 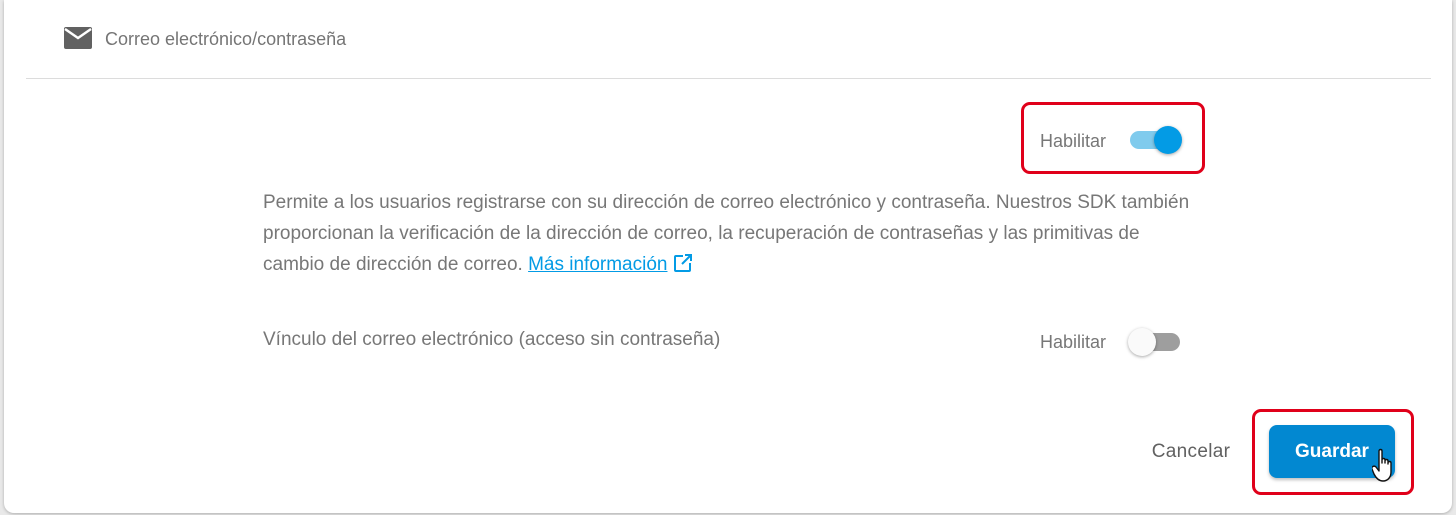 I want to click on email-link-toggle, so click(x=1155, y=342).